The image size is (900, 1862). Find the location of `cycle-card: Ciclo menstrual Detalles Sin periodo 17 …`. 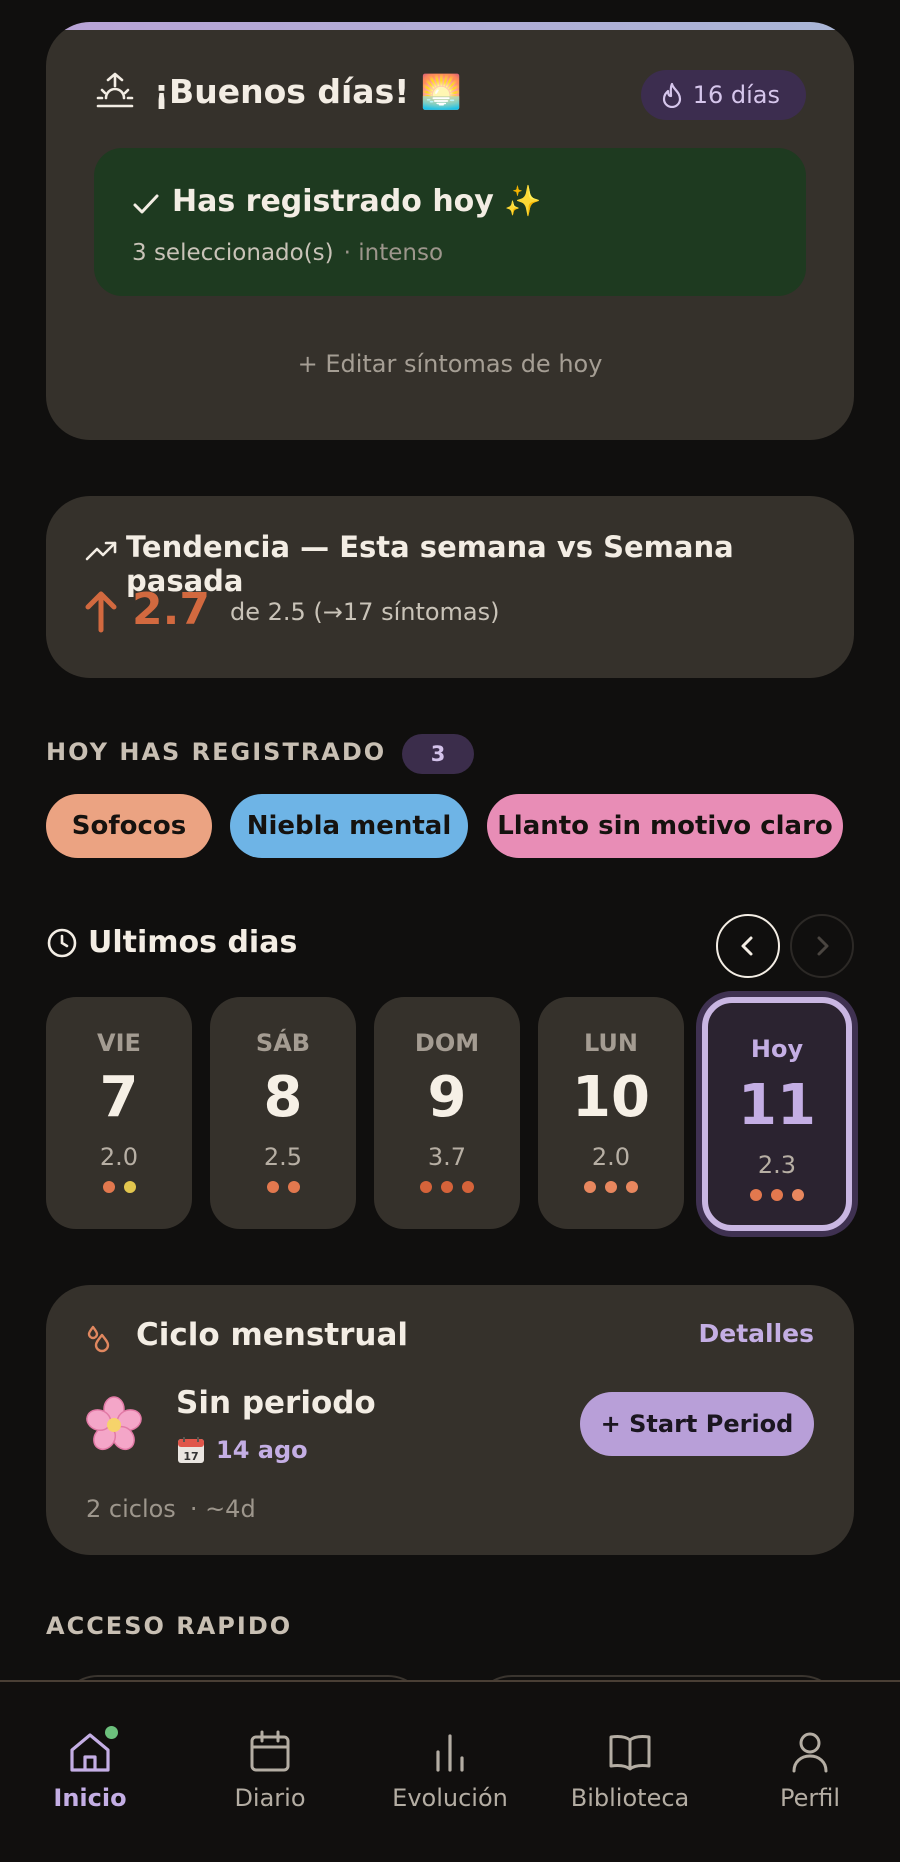

cycle-card: Ciclo menstrual Detalles Sin periodo 17 … is located at coordinates (450, 1420).